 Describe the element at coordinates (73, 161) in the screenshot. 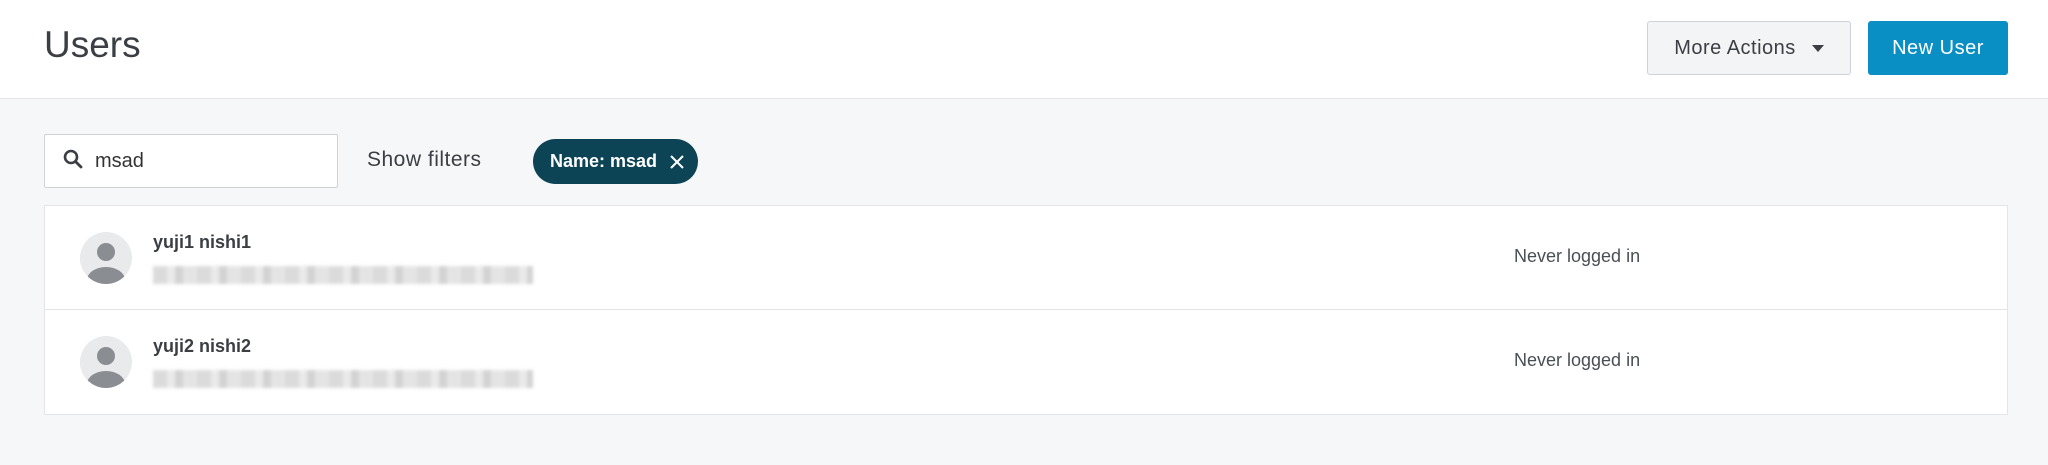

I see `search-icon` at that location.